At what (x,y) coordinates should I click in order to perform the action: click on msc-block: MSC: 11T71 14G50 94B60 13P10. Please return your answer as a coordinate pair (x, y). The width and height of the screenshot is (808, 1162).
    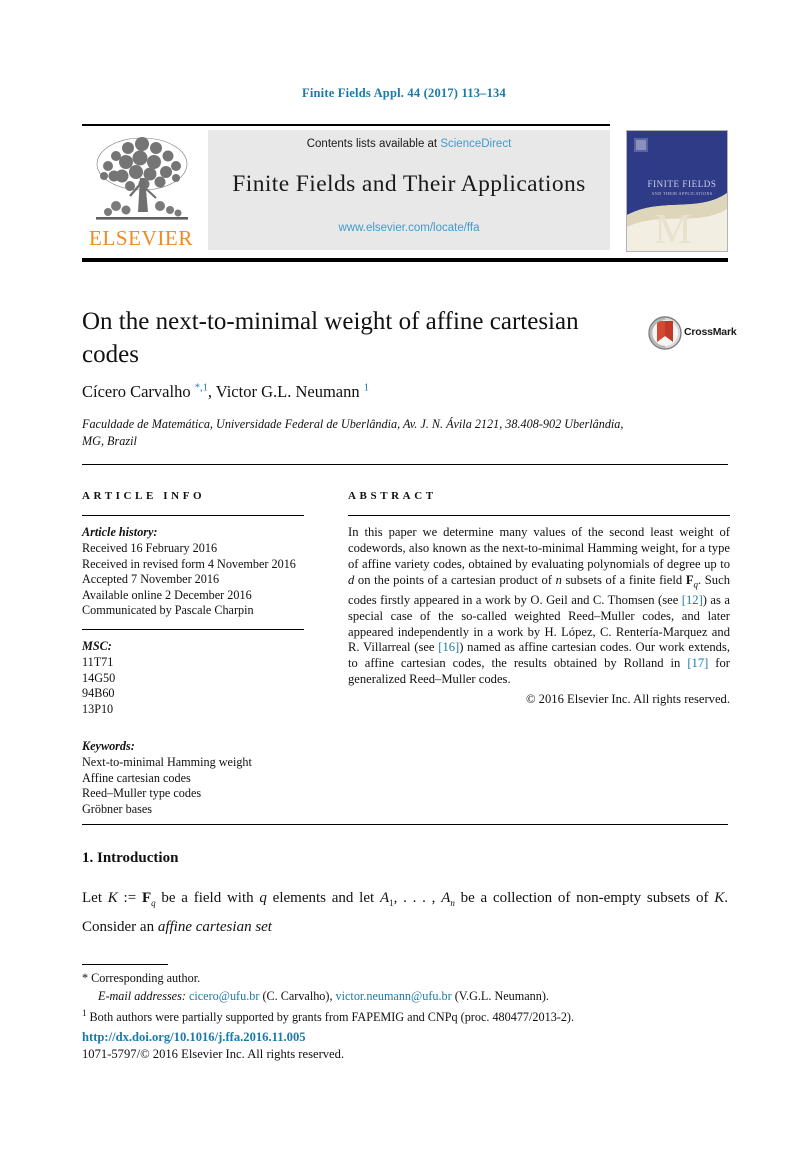
    Looking at the image, I should click on (193, 678).